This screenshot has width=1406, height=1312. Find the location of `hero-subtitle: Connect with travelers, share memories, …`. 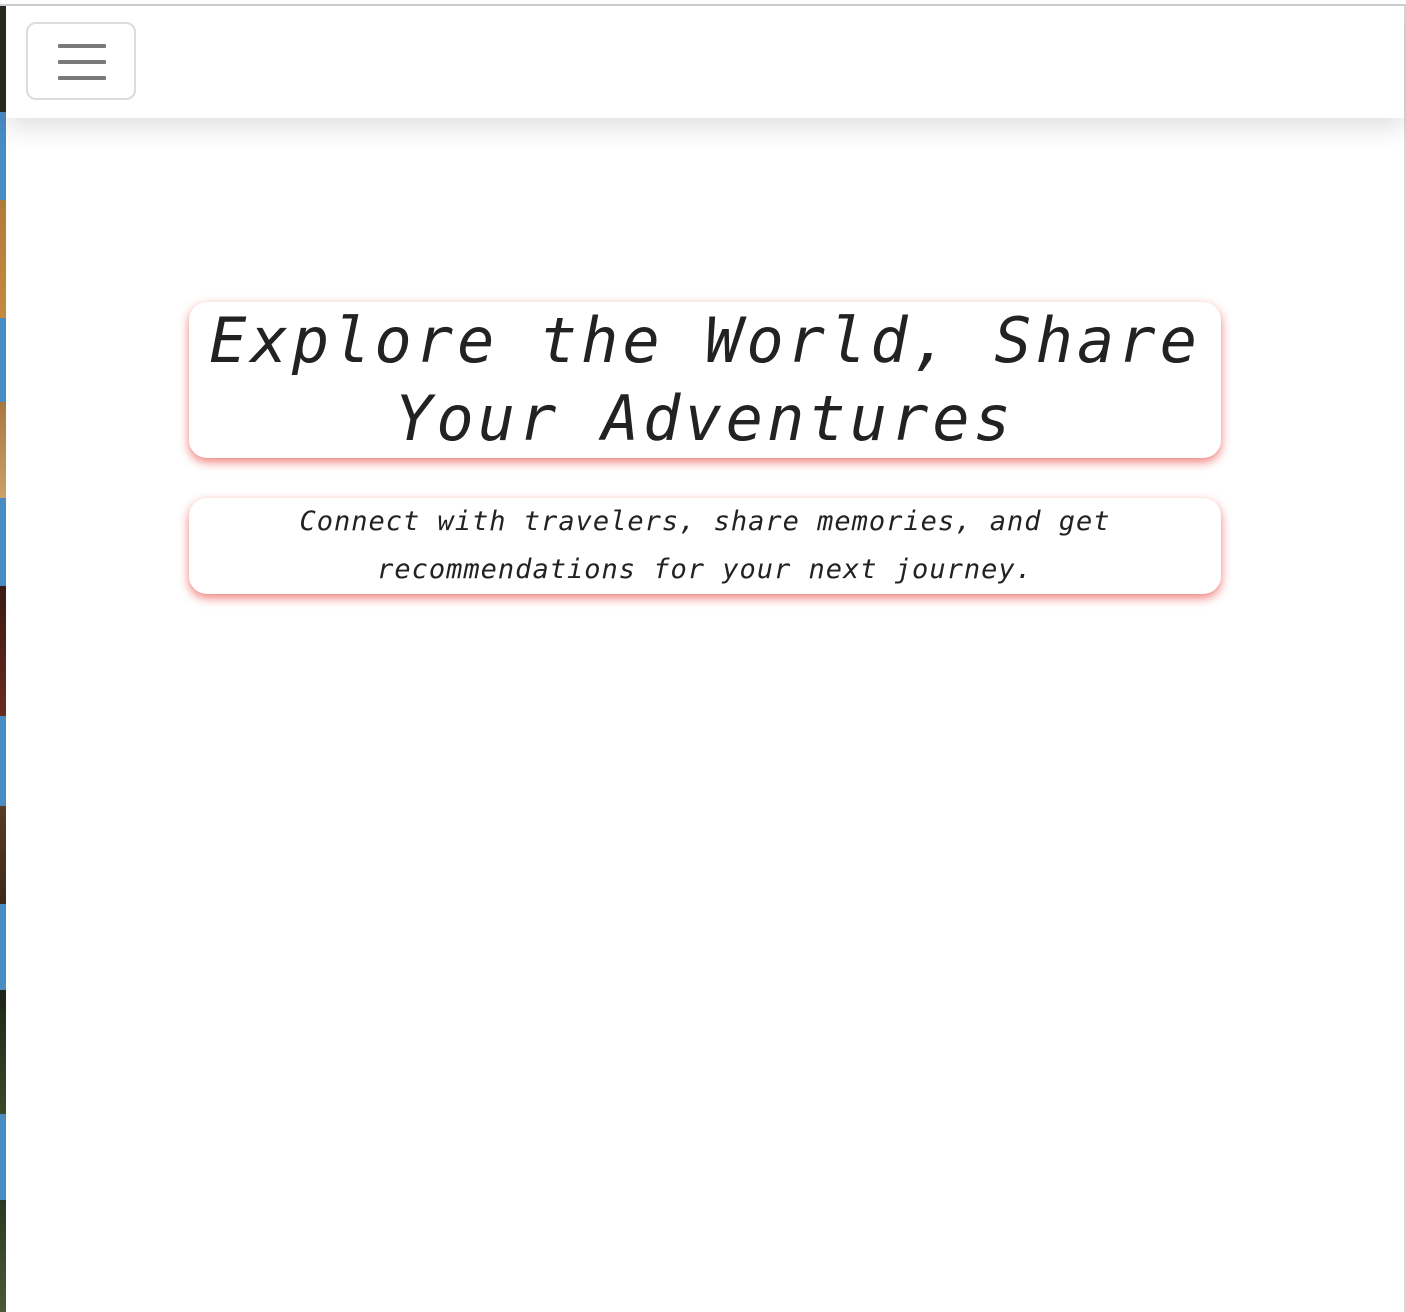

hero-subtitle: Connect with travelers, share memories, … is located at coordinates (705, 546).